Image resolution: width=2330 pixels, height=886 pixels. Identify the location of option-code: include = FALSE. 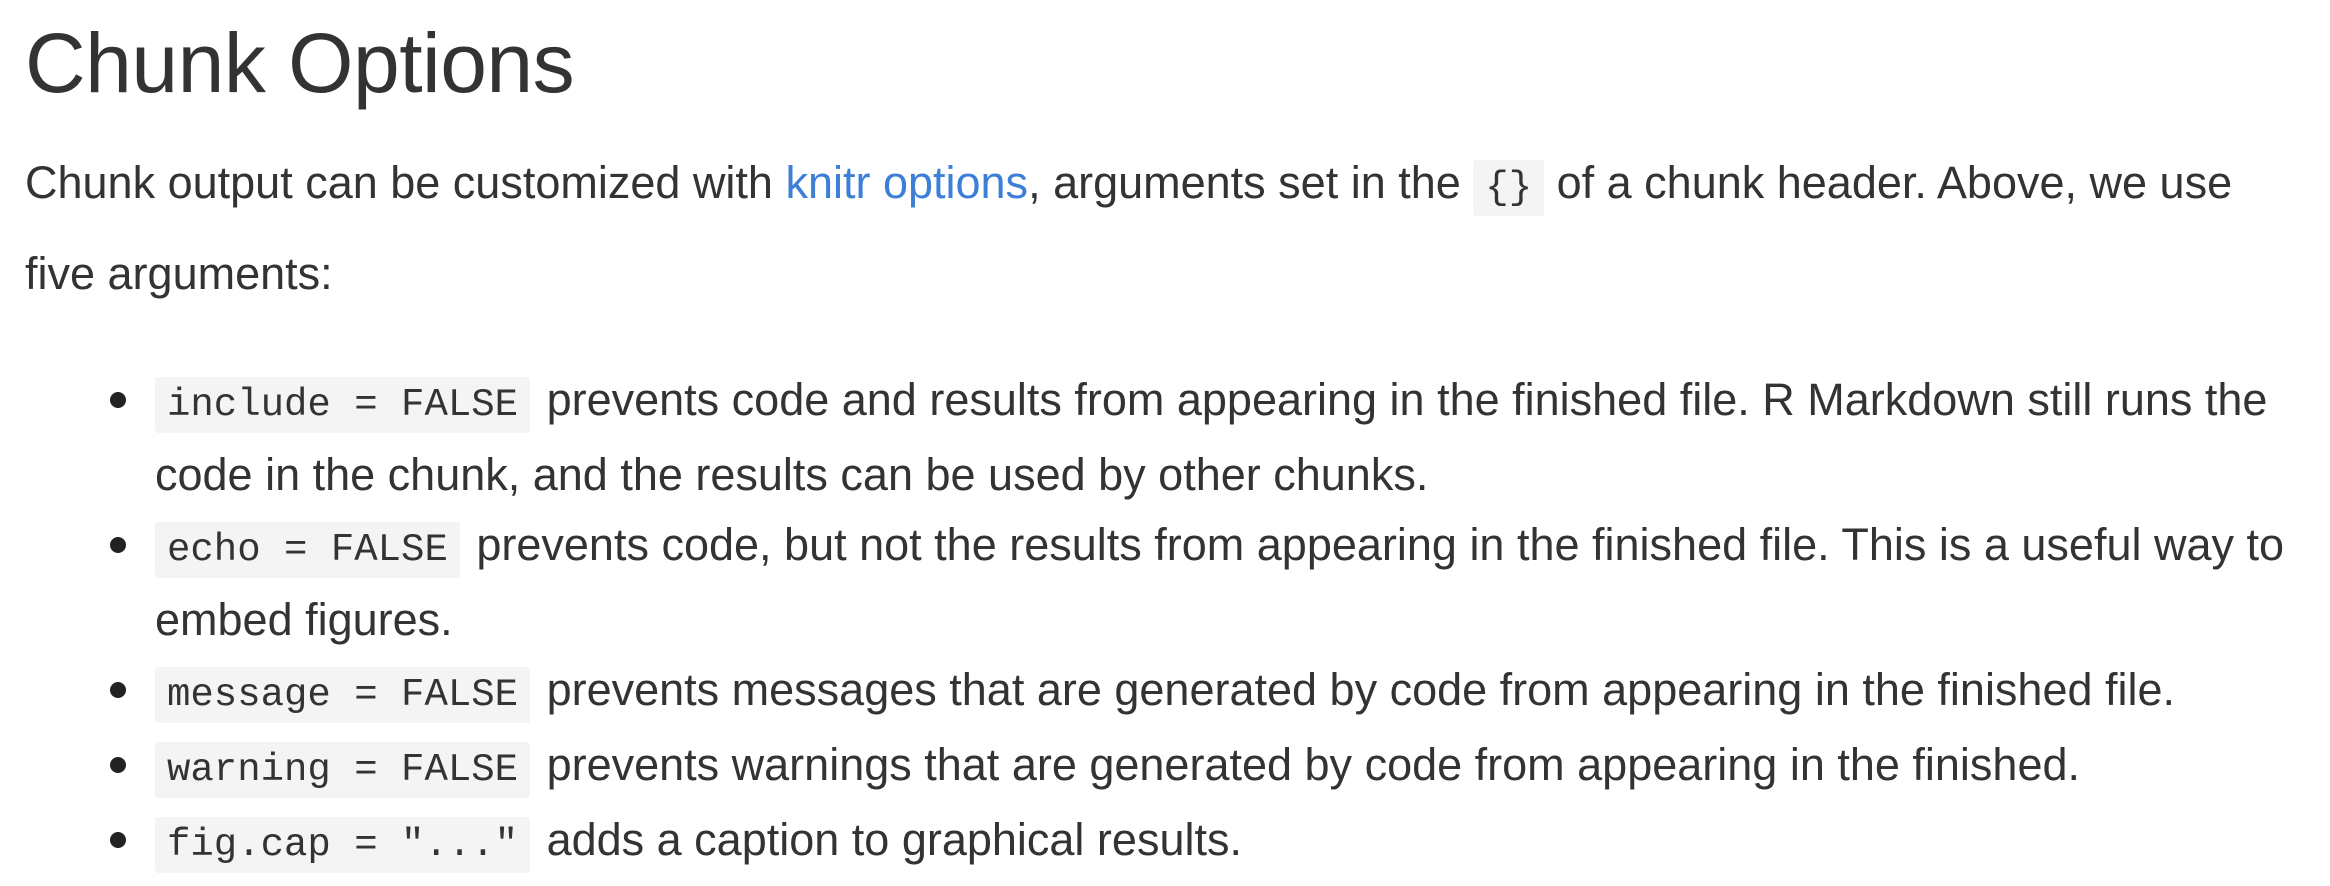
(343, 405).